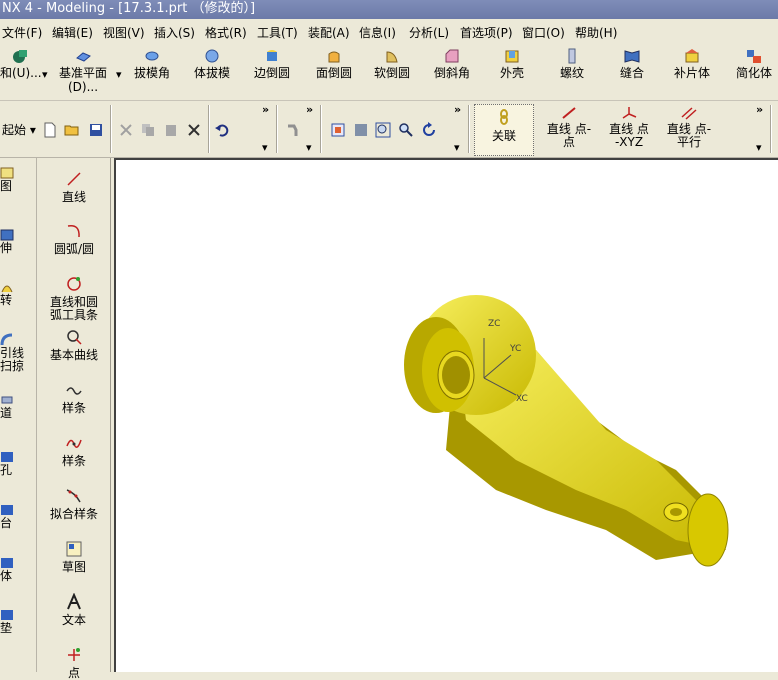 The height and width of the screenshot is (680, 778). What do you see at coordinates (753, 64) in the screenshot?
I see `simplify-body-button: 简化体` at bounding box center [753, 64].